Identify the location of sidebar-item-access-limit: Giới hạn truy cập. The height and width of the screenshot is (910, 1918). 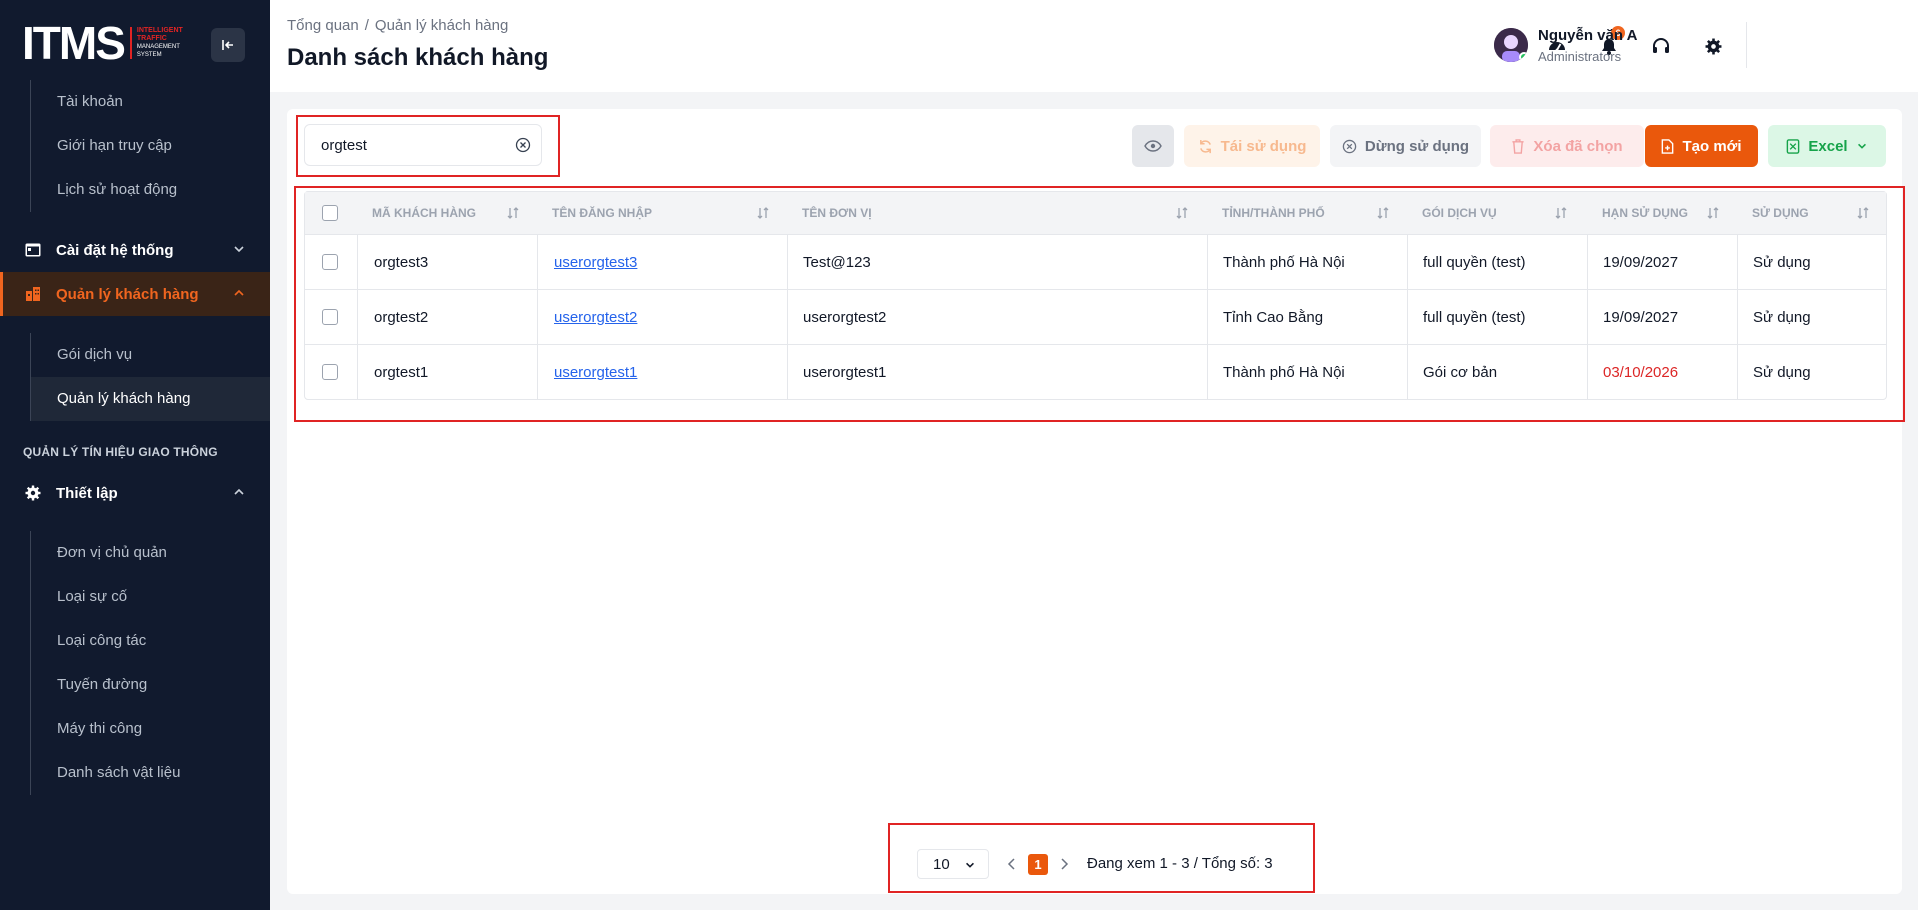
(104, 146).